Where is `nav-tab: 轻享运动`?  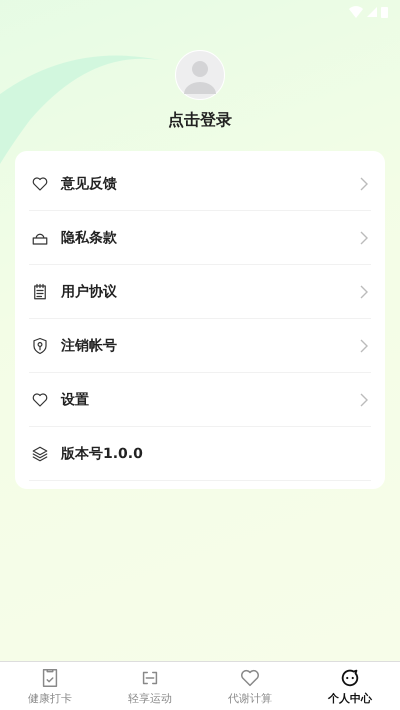
nav-tab: 轻享运动 is located at coordinates (150, 686).